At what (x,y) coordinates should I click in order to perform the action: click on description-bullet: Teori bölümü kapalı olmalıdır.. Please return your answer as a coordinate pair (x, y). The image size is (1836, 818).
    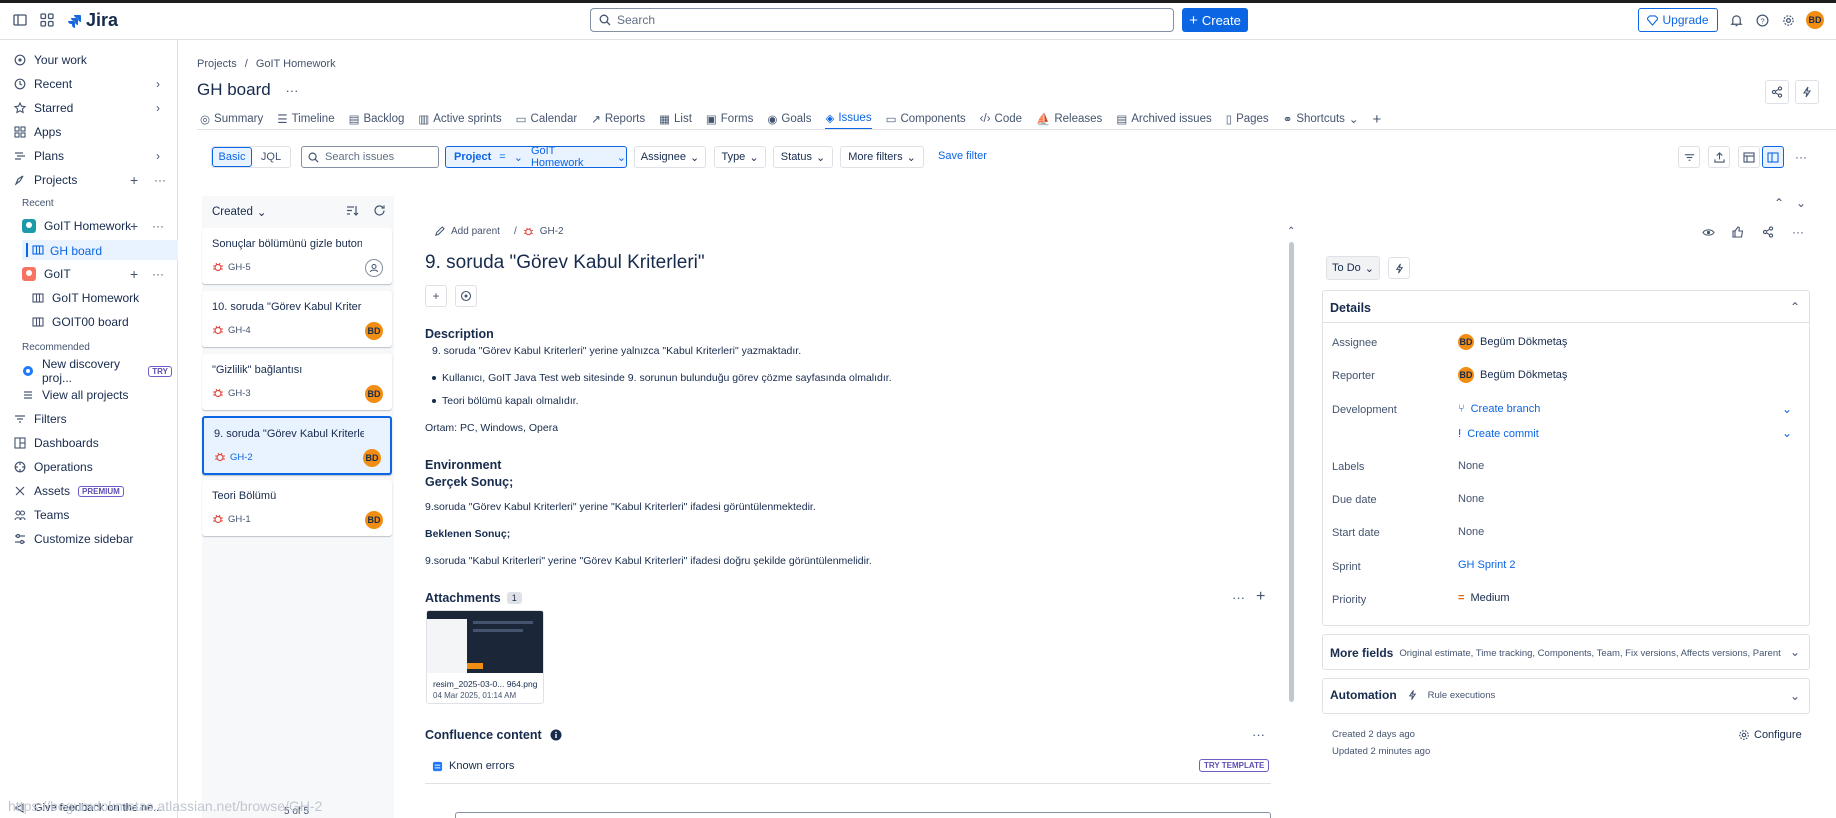
    Looking at the image, I should click on (510, 401).